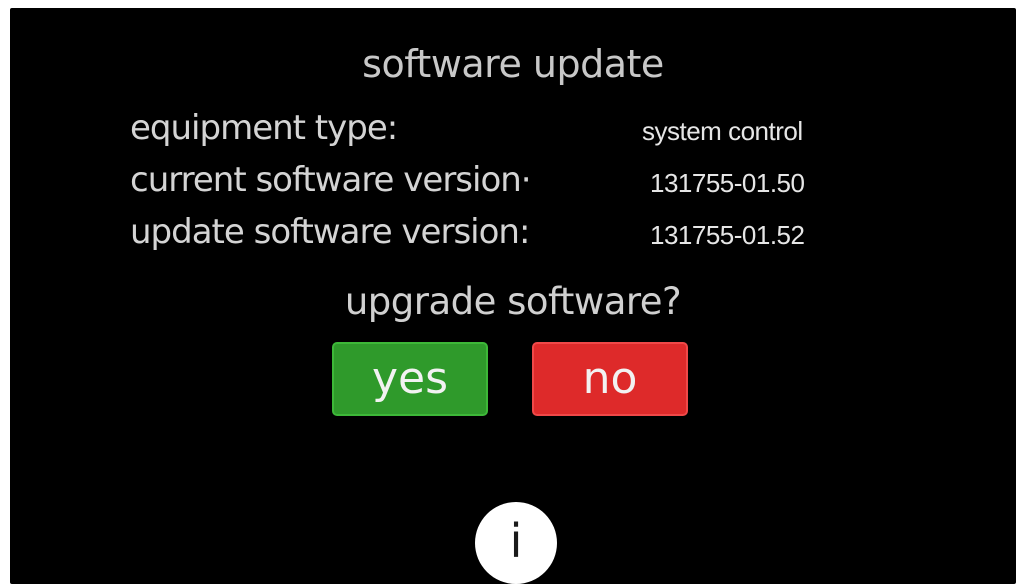 The width and height of the screenshot is (1024, 584). I want to click on no-button: no, so click(610, 379).